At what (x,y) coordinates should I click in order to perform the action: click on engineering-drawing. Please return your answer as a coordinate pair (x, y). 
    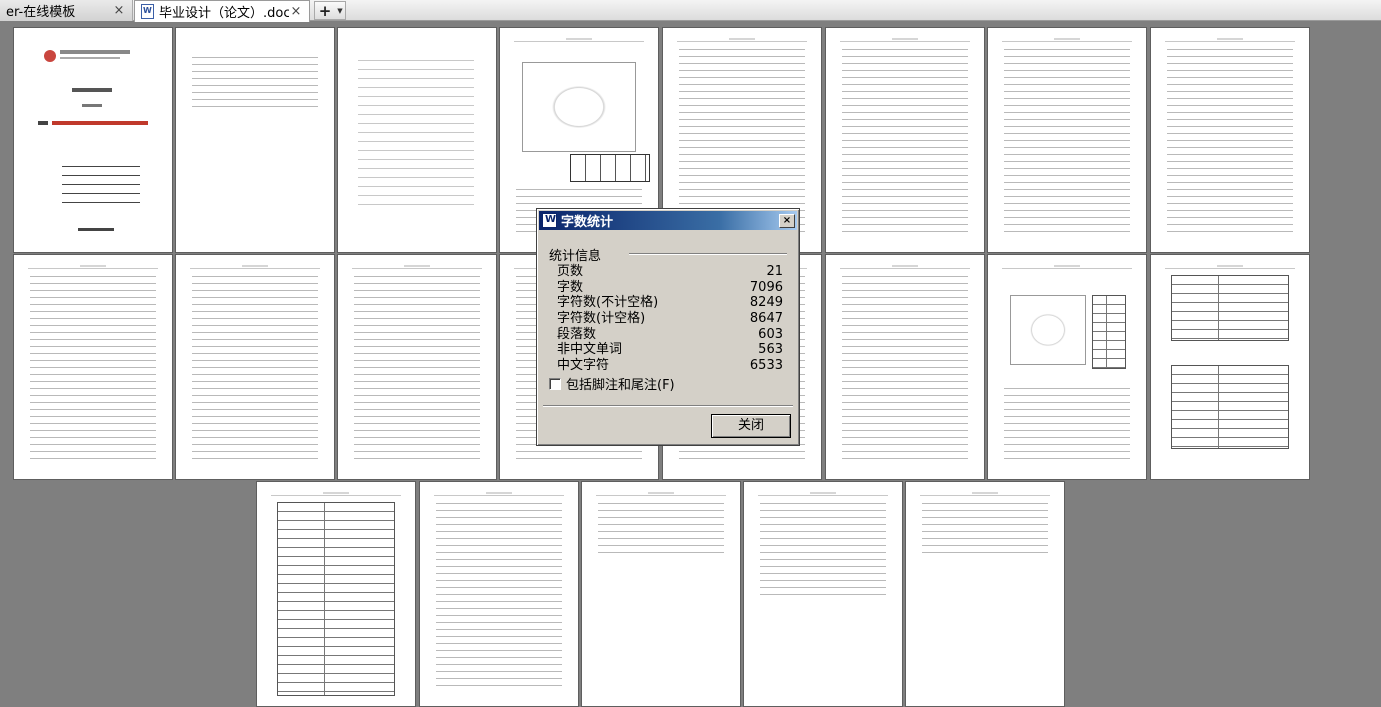
    Looking at the image, I should click on (579, 107).